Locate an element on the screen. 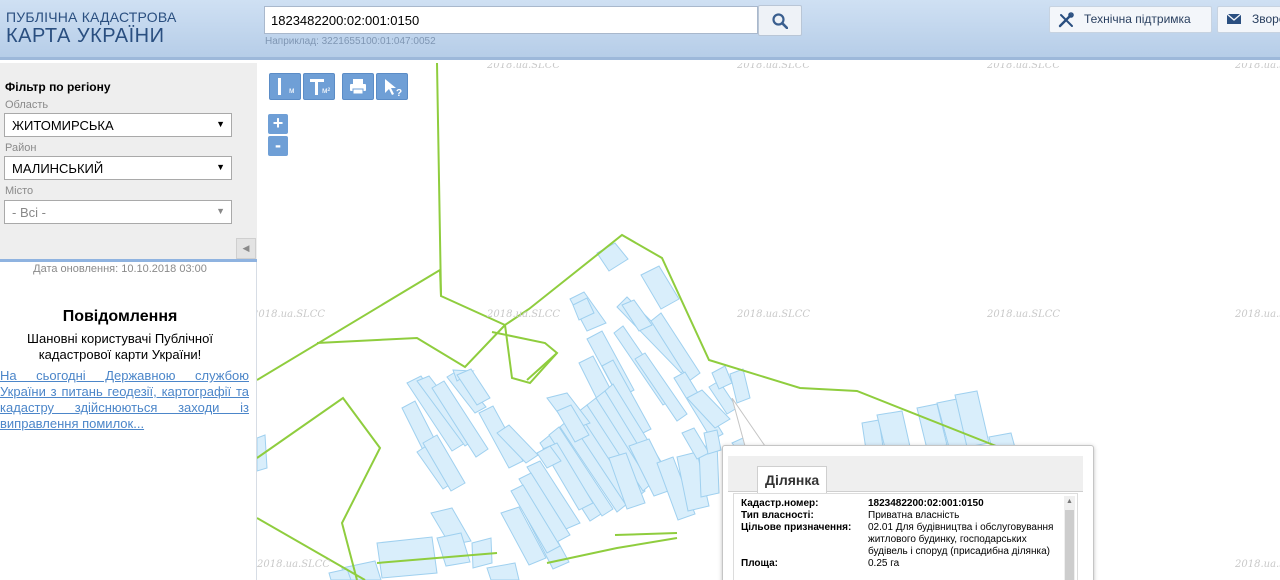 This screenshot has height=580, width=1280. zoom-in-button: + is located at coordinates (278, 124).